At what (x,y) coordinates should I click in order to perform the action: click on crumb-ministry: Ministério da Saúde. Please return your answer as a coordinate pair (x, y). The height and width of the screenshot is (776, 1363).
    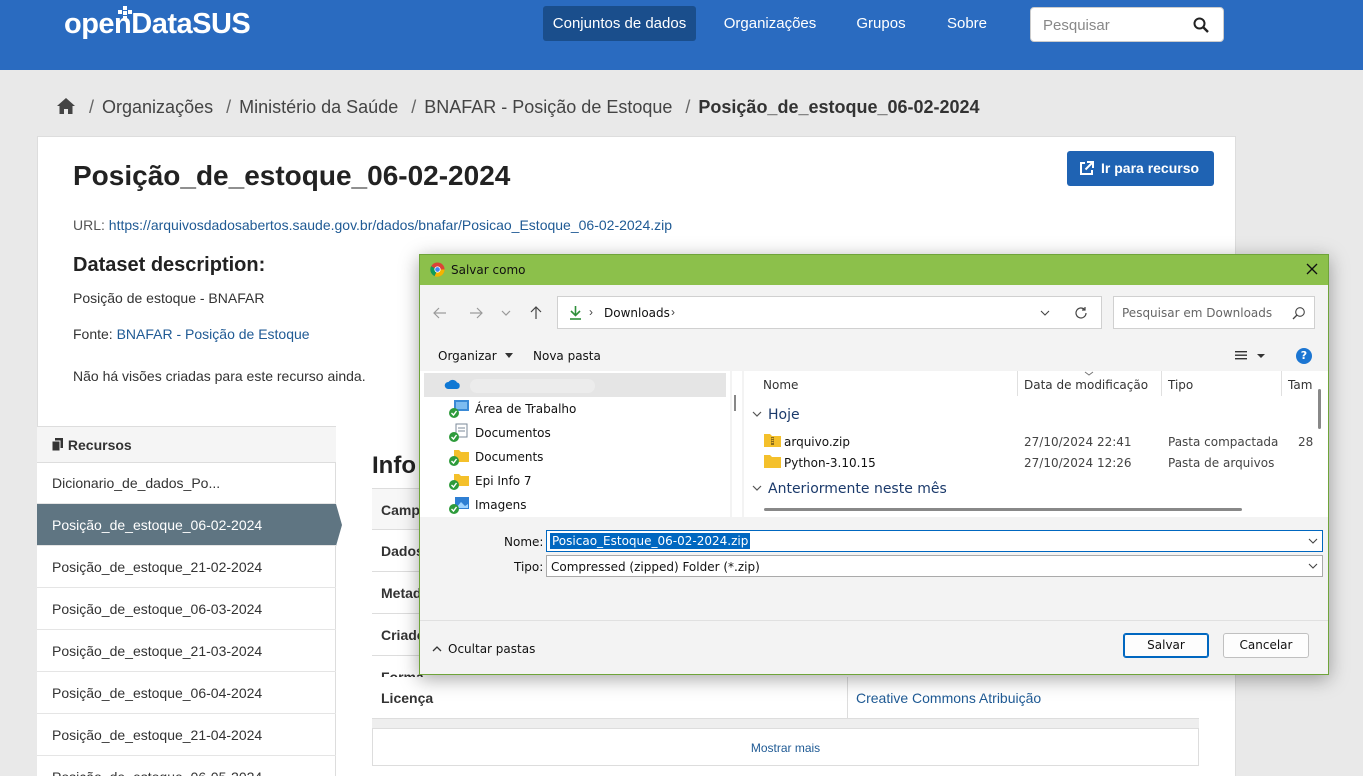
    Looking at the image, I should click on (318, 107).